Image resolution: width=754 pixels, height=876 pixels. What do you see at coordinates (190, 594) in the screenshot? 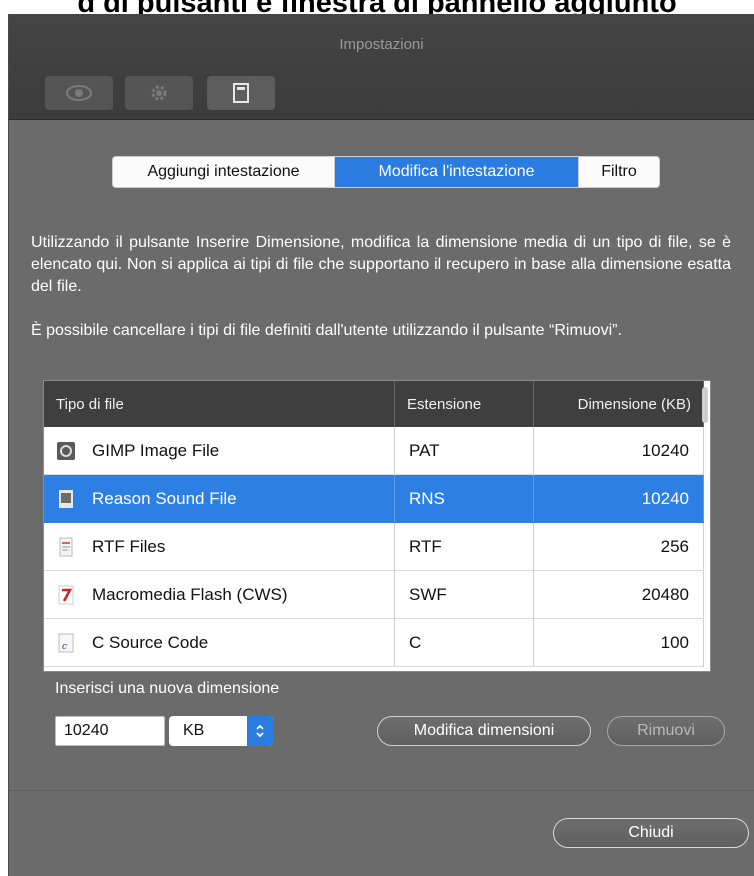
I see `file-type-name: Macromedia Flash (CWS)` at bounding box center [190, 594].